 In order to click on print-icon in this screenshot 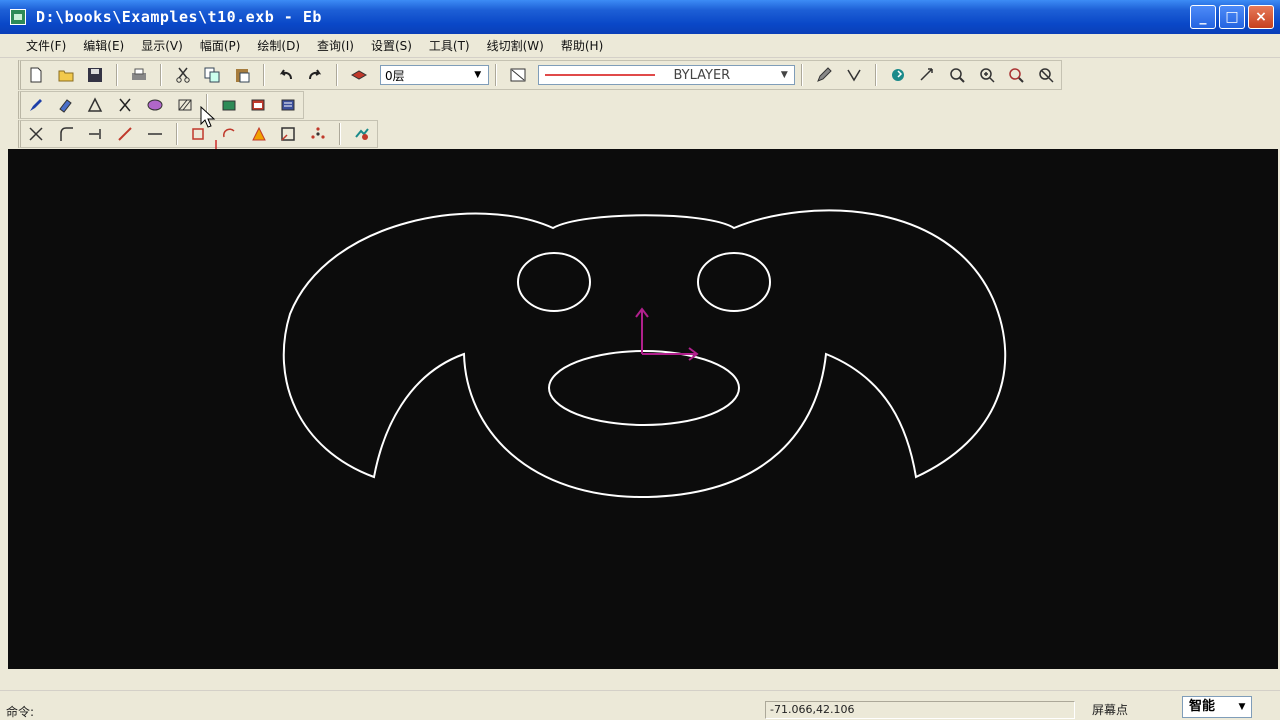, I will do `click(139, 75)`.